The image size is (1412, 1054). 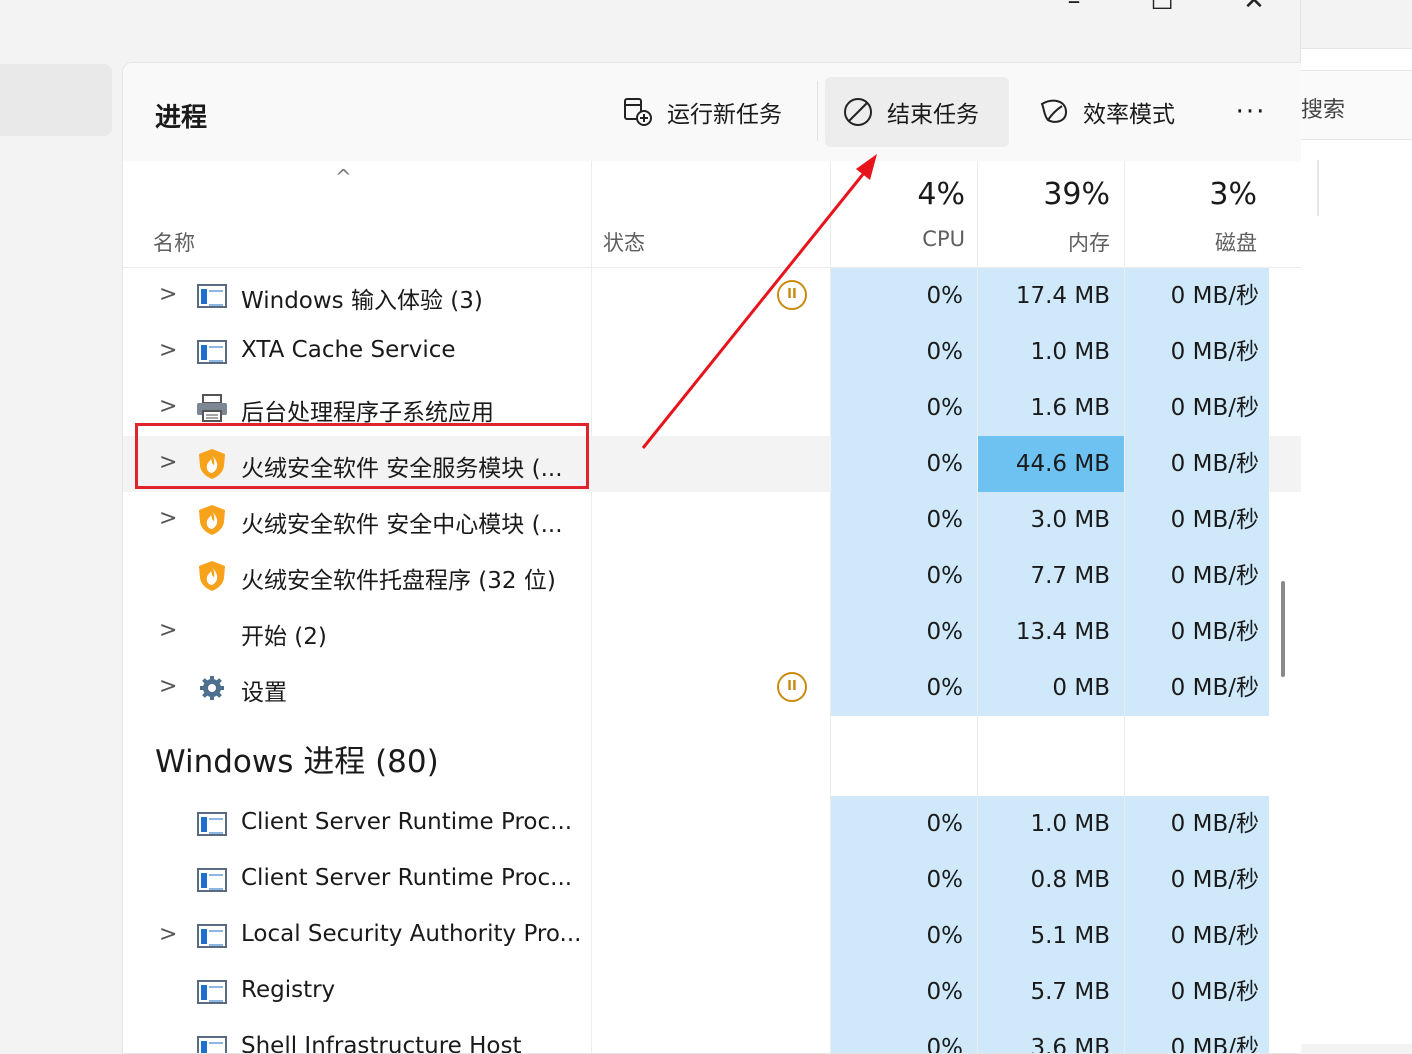 I want to click on more-icon: ···, so click(x=1251, y=112).